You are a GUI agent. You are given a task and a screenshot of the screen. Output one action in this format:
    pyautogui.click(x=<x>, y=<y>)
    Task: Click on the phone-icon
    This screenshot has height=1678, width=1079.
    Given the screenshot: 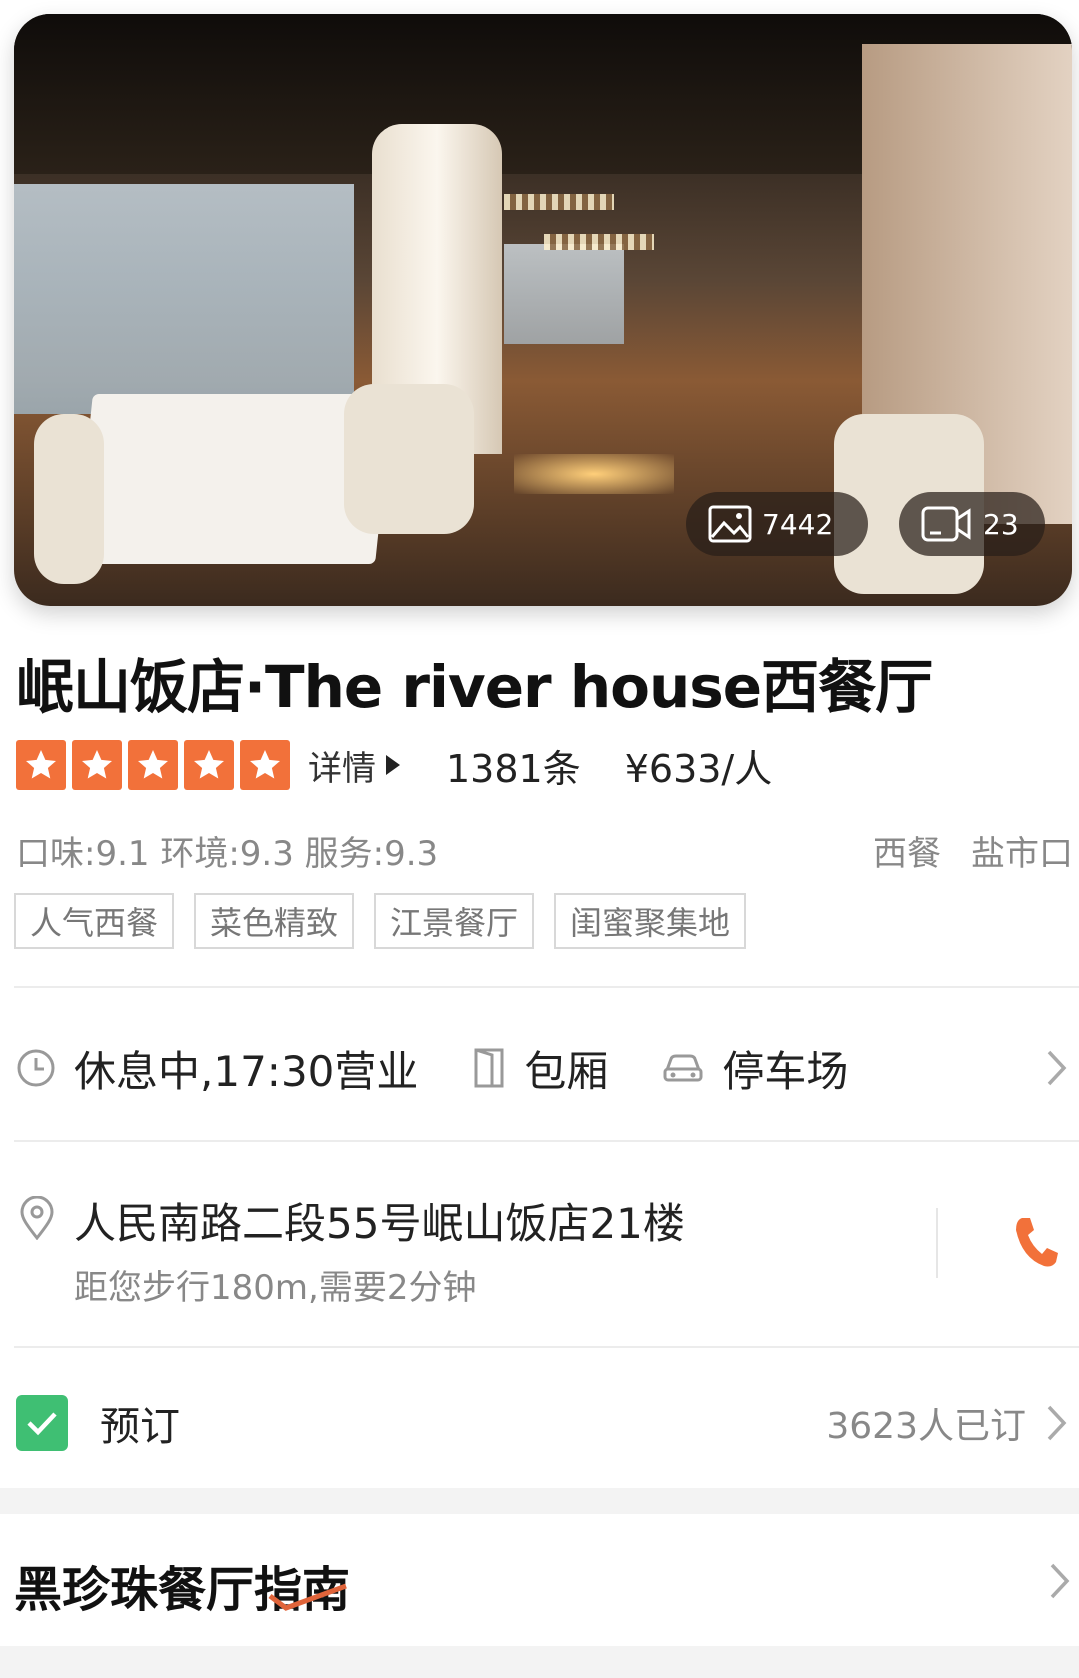 What is the action you would take?
    pyautogui.click(x=1036, y=1242)
    